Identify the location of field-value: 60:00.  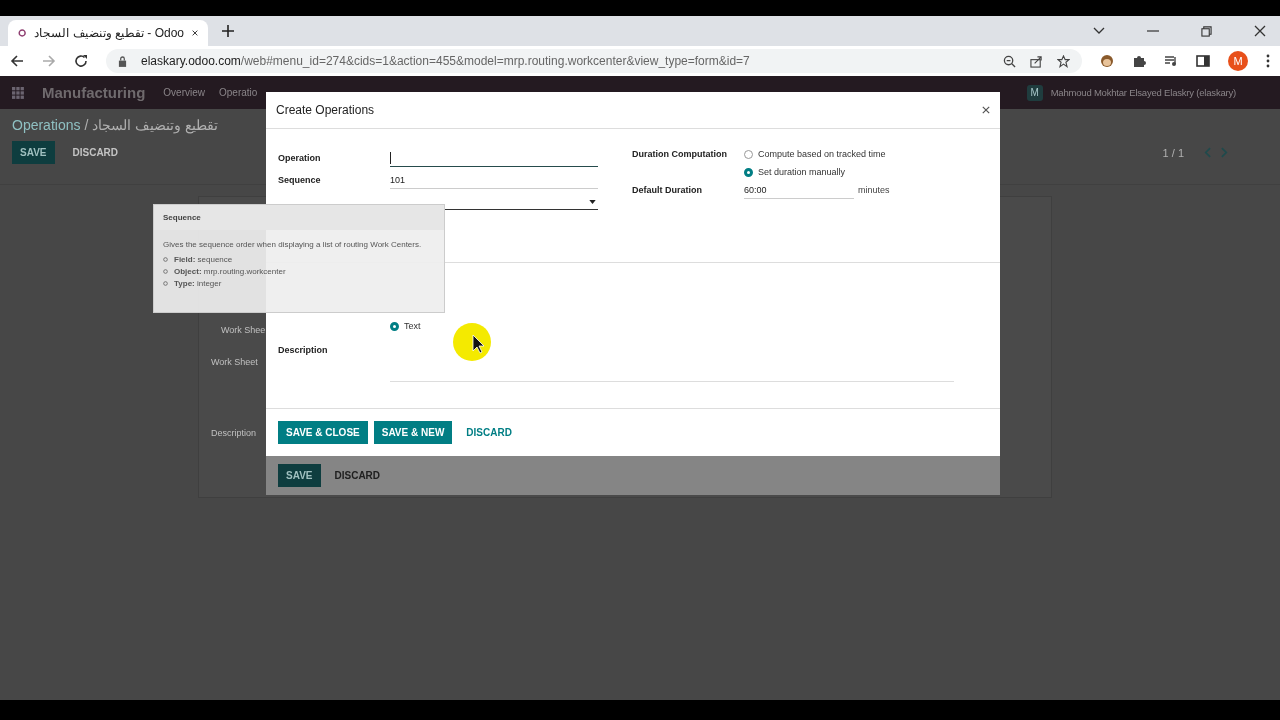
(755, 189).